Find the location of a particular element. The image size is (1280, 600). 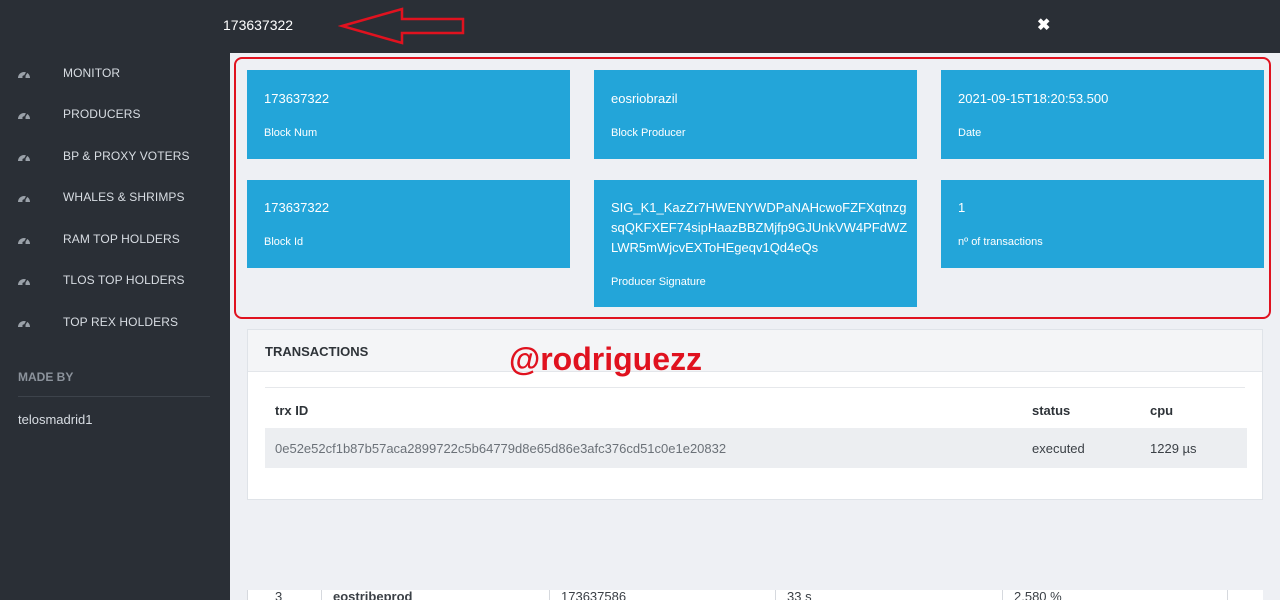

sidebar-item-label: BP & PROXY VOTERS is located at coordinates (126, 156).